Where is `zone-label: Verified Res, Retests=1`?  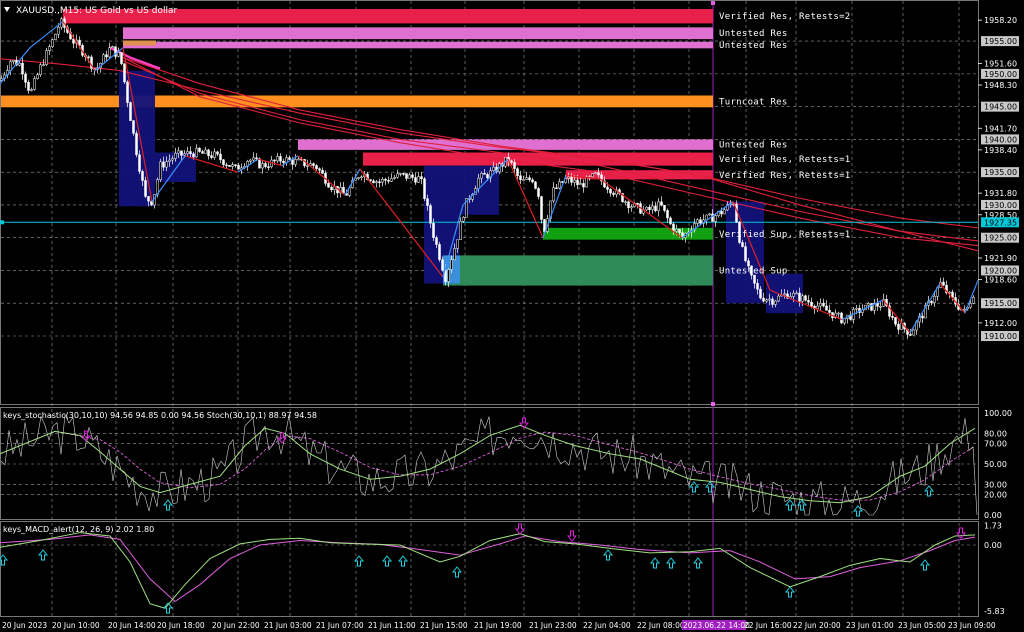 zone-label: Verified Res, Retests=1 is located at coordinates (785, 176).